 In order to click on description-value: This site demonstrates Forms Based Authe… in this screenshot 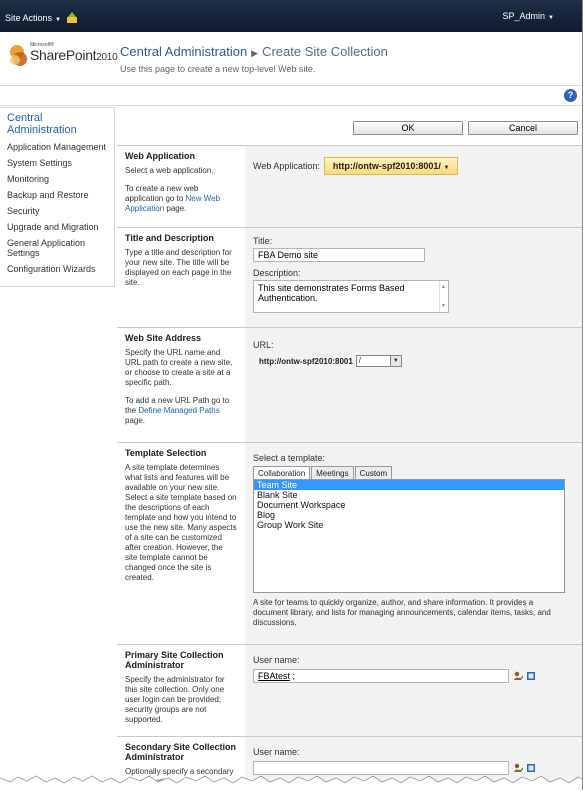, I will do `click(331, 293)`.